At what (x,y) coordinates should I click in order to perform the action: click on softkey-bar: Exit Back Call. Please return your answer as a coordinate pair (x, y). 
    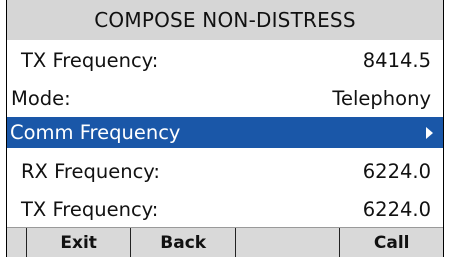
    Looking at the image, I should click on (225, 242).